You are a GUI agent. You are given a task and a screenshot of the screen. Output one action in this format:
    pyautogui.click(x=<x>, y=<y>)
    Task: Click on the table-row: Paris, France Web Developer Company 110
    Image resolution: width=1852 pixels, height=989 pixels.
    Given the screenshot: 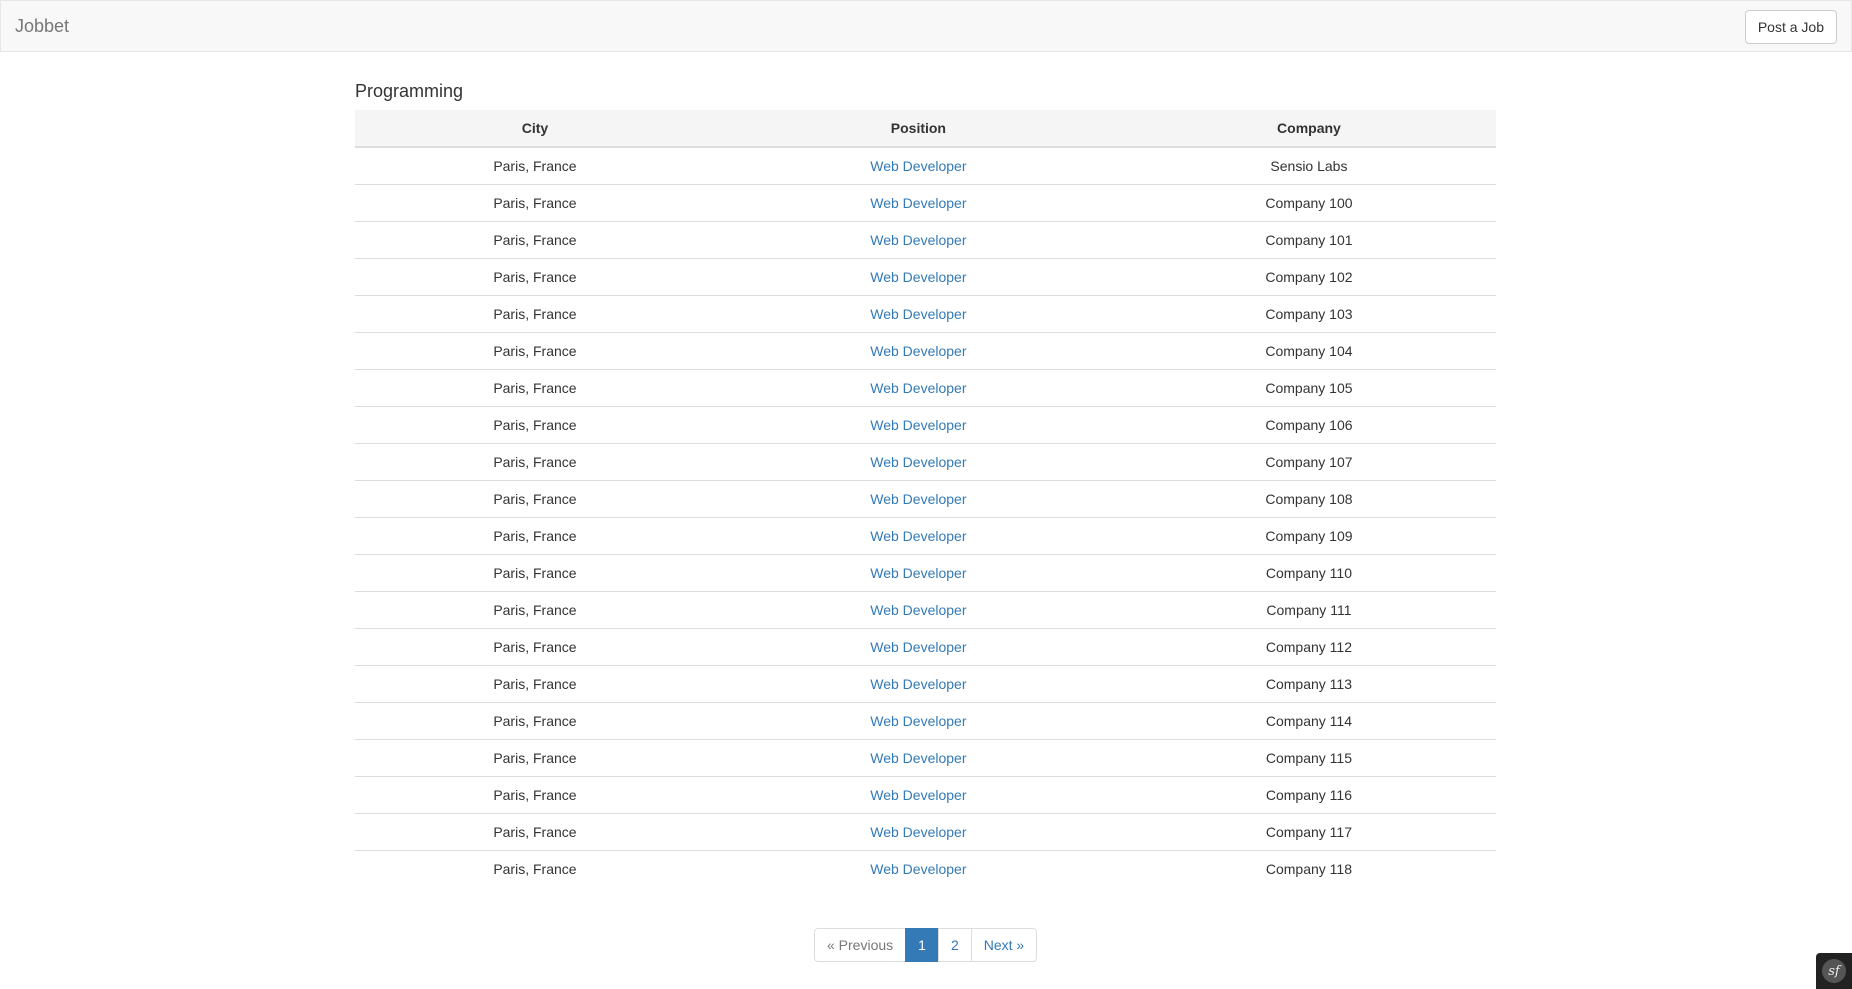 What is the action you would take?
    pyautogui.click(x=925, y=573)
    